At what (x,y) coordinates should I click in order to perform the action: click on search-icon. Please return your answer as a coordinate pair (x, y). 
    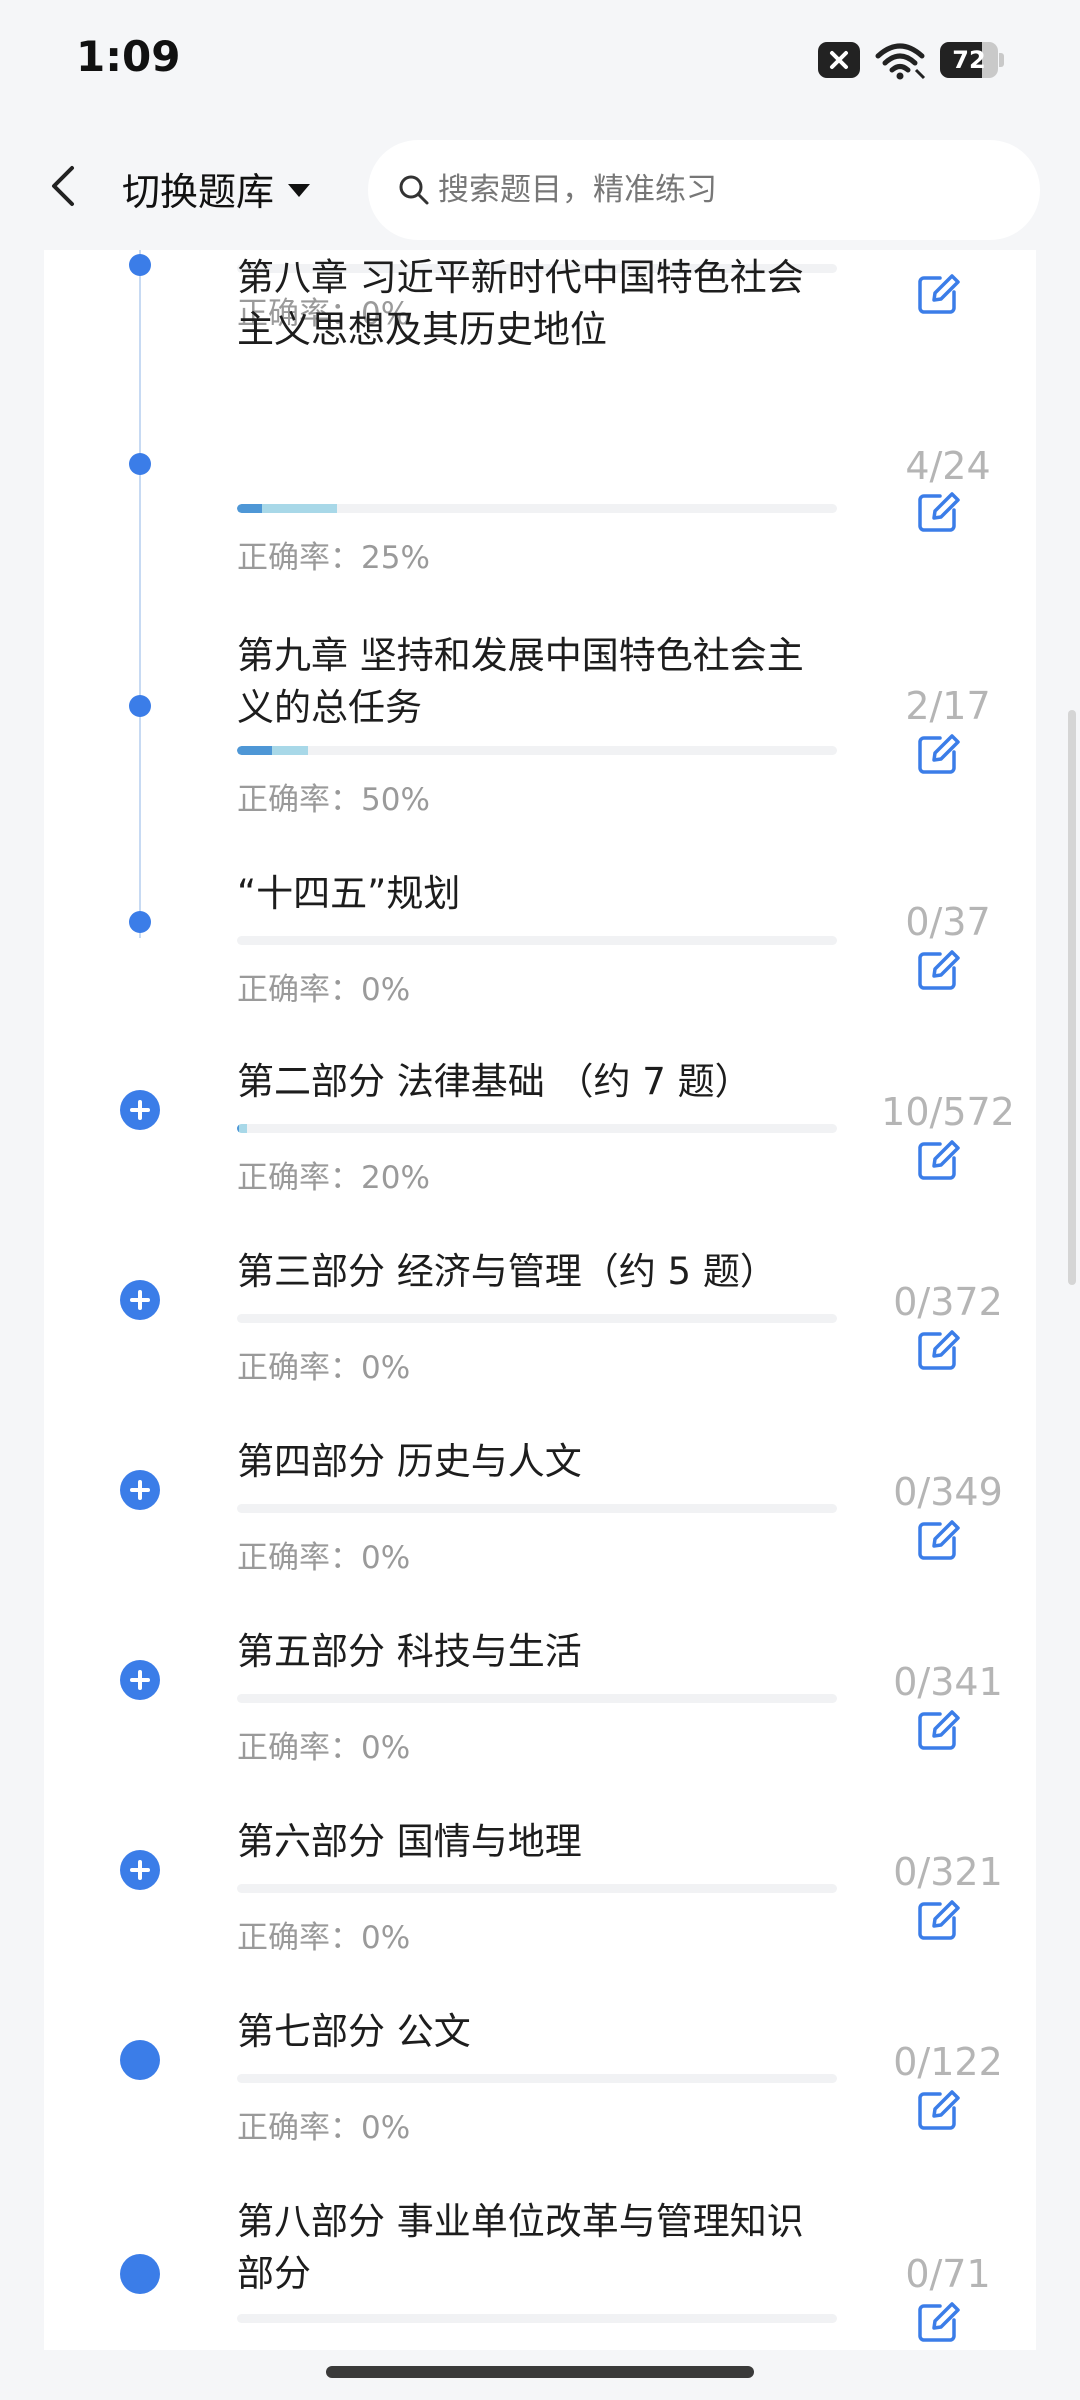
    Looking at the image, I should click on (414, 190).